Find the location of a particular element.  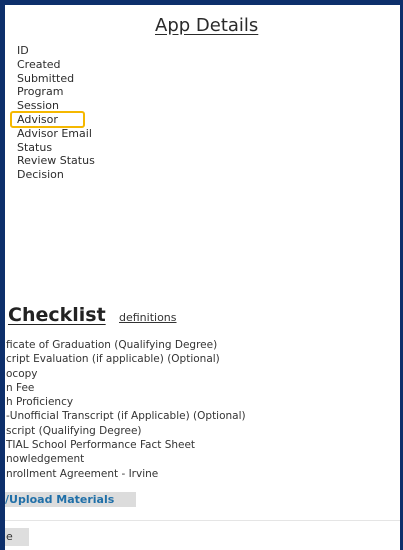

field-advisor: Advisor is located at coordinates (52, 119).